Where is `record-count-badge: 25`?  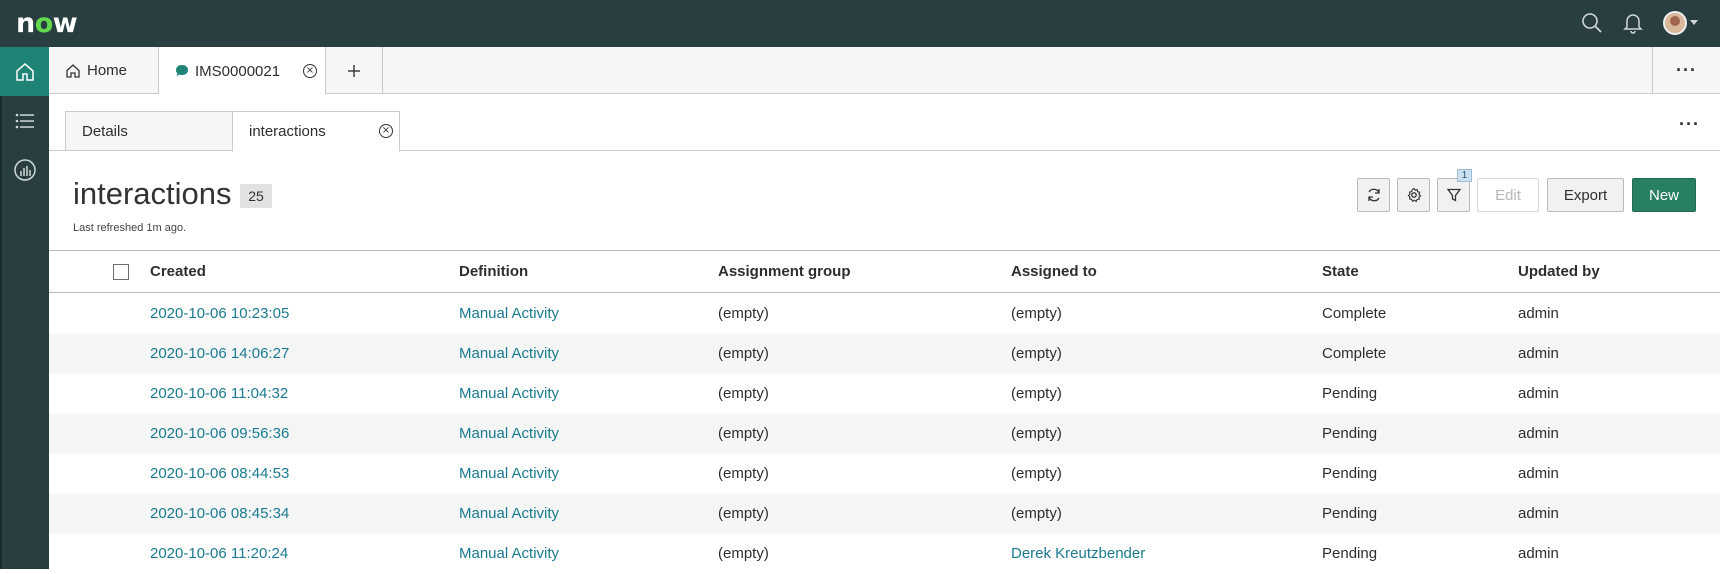
record-count-badge: 25 is located at coordinates (256, 196).